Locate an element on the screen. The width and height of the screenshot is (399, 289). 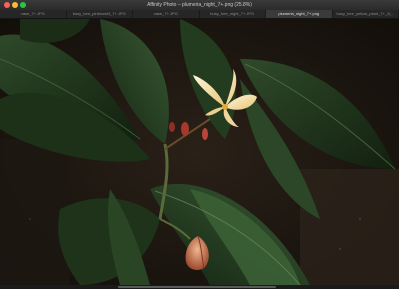
horizontal-scrollbar is located at coordinates (199, 287).